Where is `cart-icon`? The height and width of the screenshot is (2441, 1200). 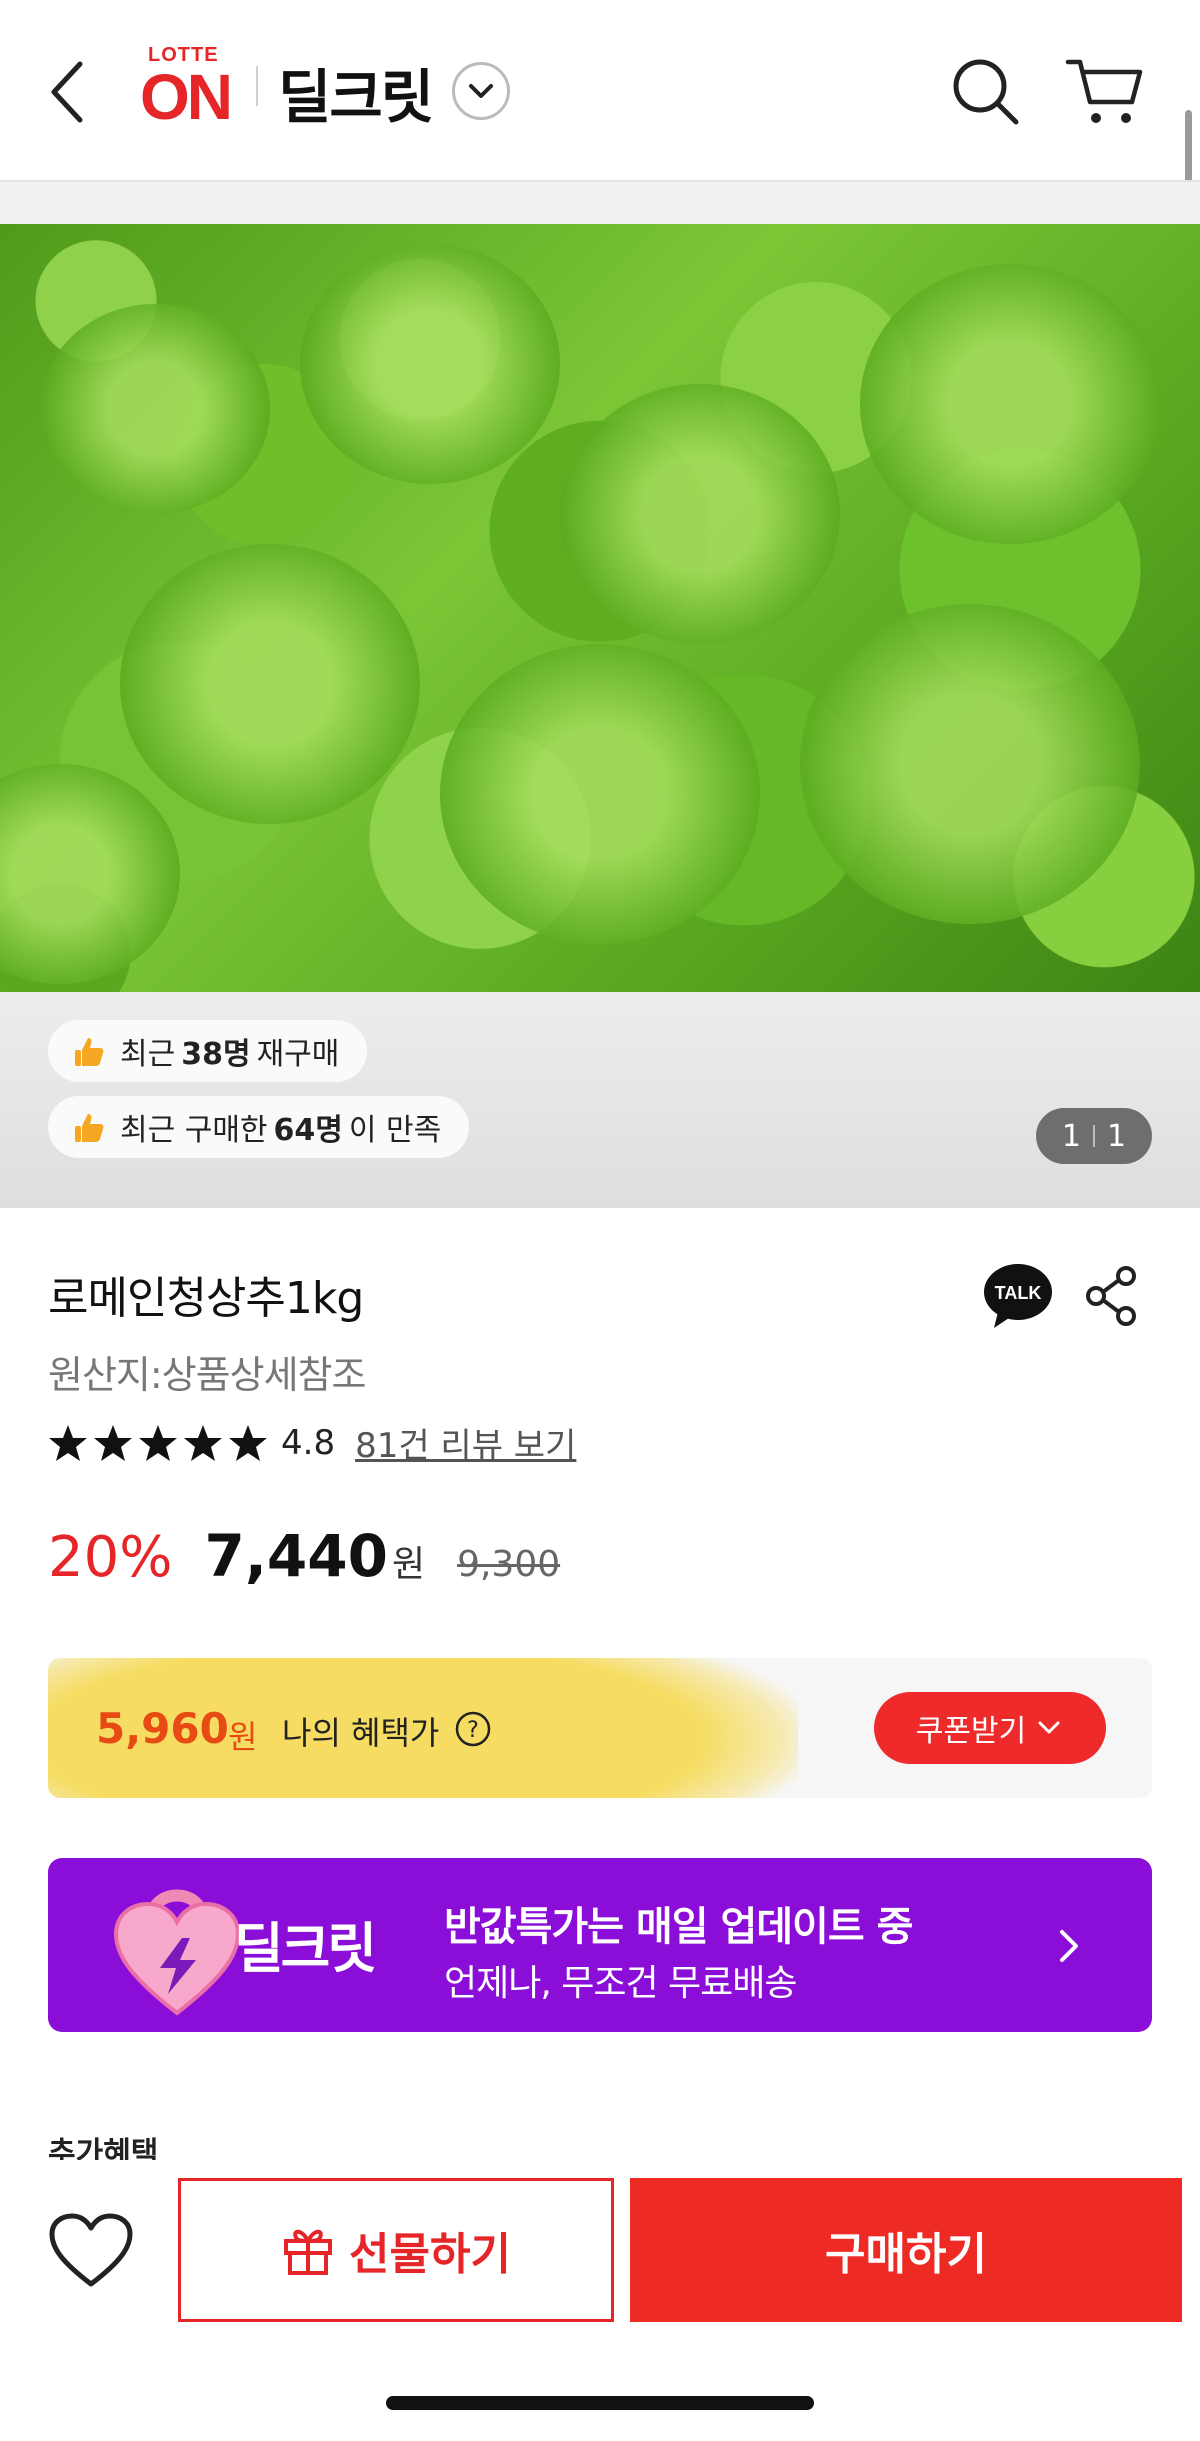
cart-icon is located at coordinates (1104, 91).